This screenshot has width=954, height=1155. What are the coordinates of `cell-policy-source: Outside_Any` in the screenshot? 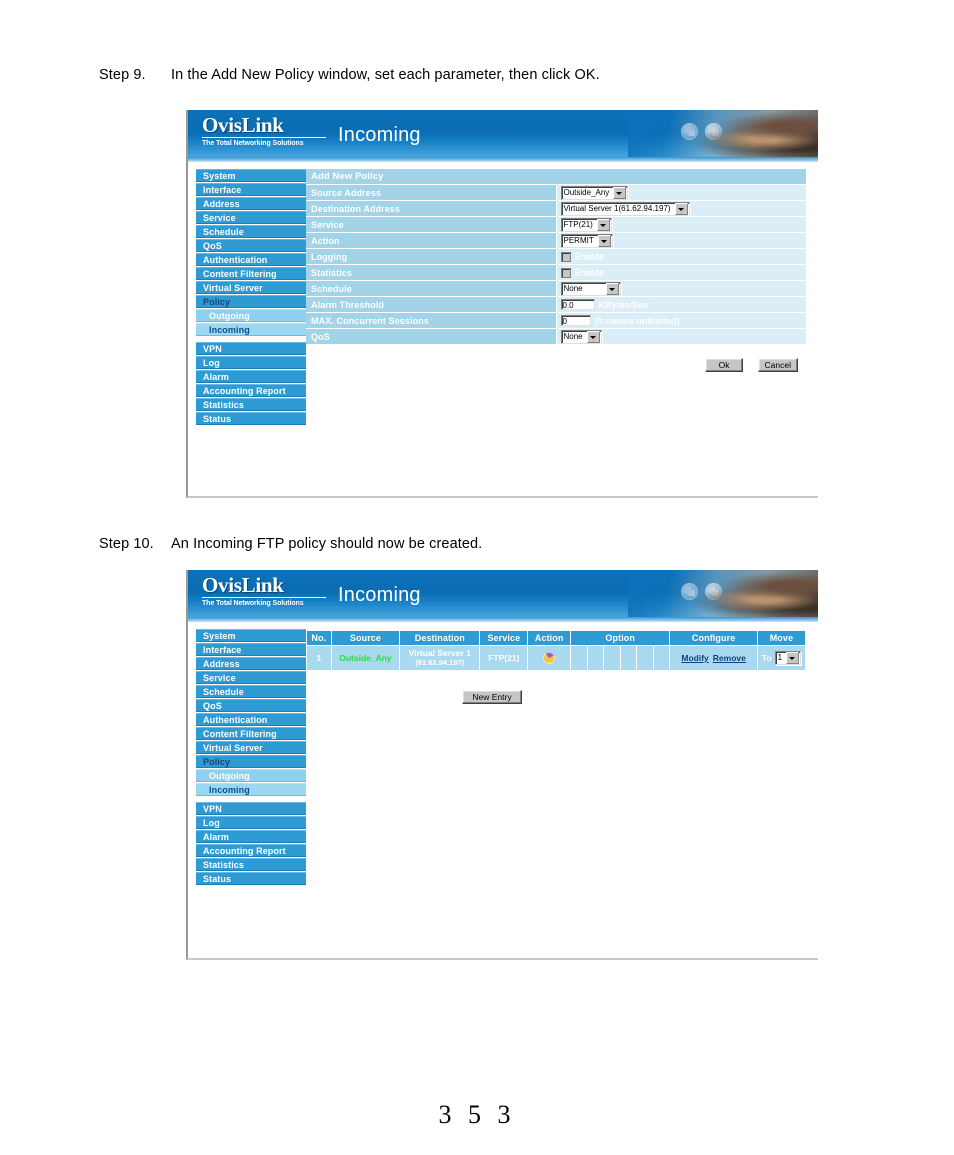 It's located at (365, 658).